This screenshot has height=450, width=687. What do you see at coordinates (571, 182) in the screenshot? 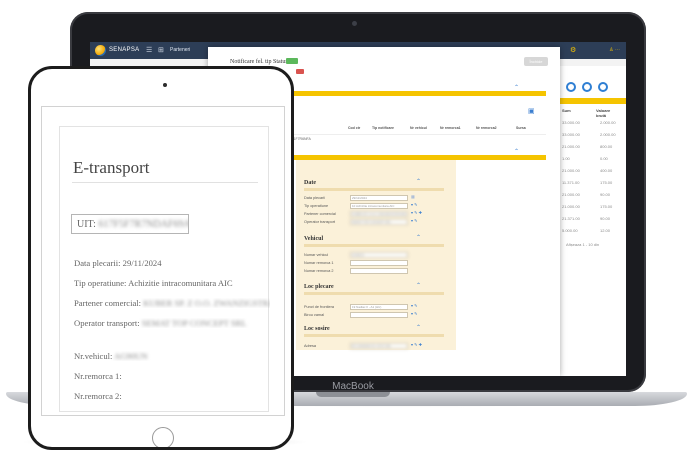
I see `side-cell: 11.371.00` at bounding box center [571, 182].